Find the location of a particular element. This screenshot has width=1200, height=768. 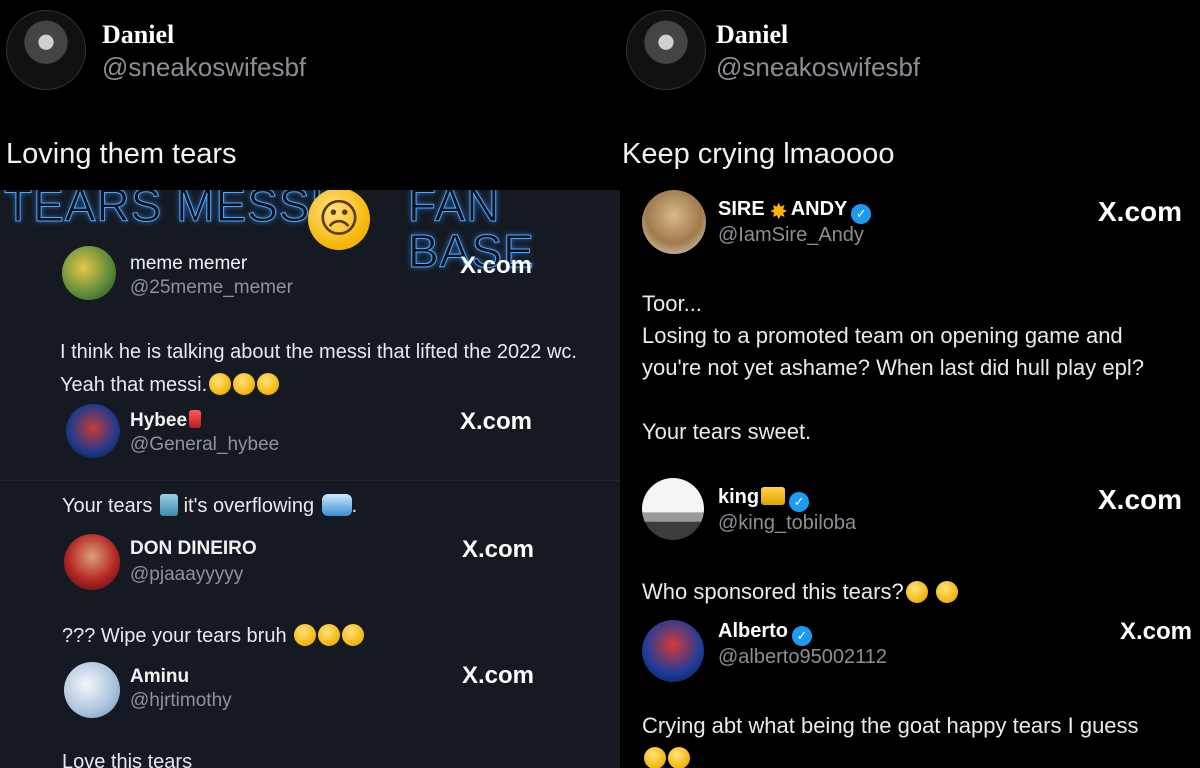

reply-text-content: Who sponsored this tears? is located at coordinates (773, 591).